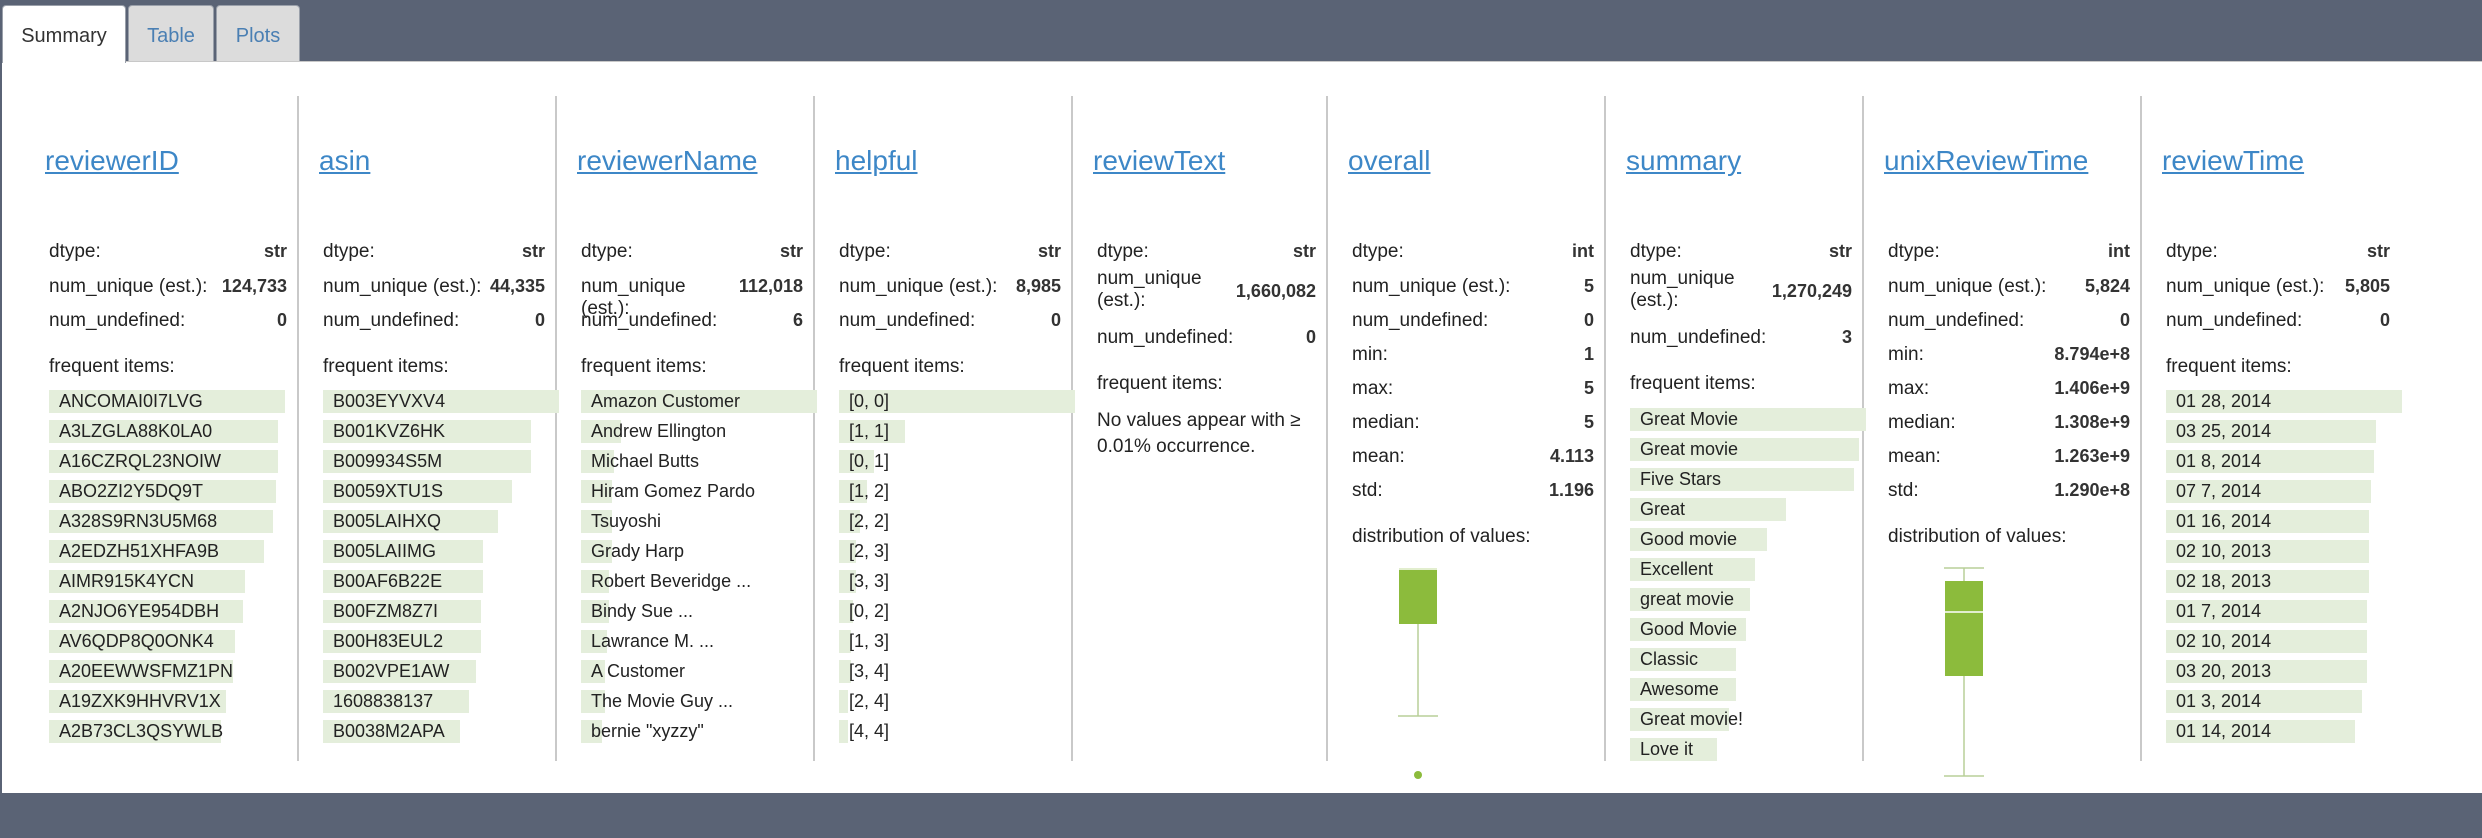 The image size is (2482, 838). Describe the element at coordinates (2219, 701) in the screenshot. I see `frequent-item-label: 01 3, 2014` at that location.